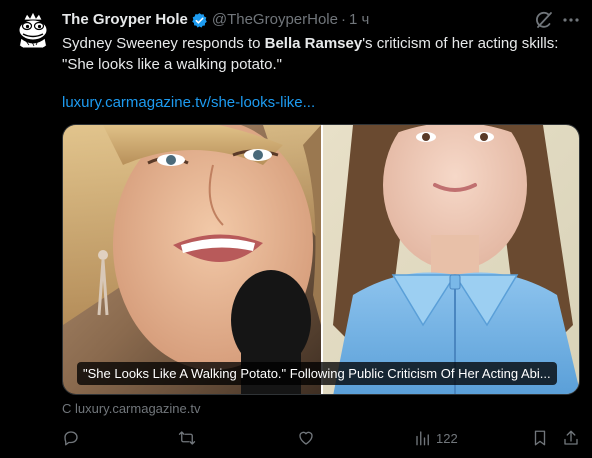 The width and height of the screenshot is (592, 458). I want to click on more-button, so click(571, 20).